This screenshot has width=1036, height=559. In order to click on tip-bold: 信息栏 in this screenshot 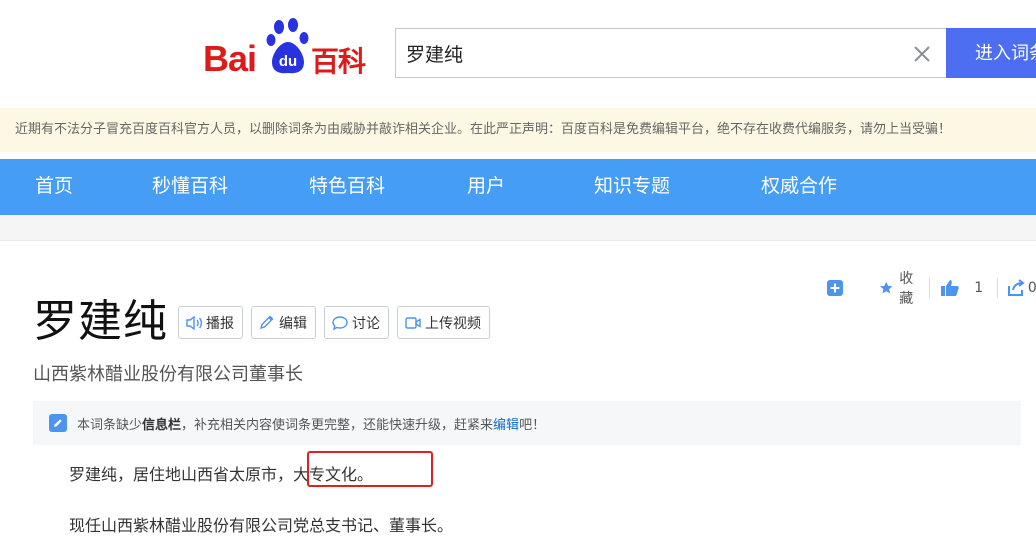, I will do `click(162, 425)`.